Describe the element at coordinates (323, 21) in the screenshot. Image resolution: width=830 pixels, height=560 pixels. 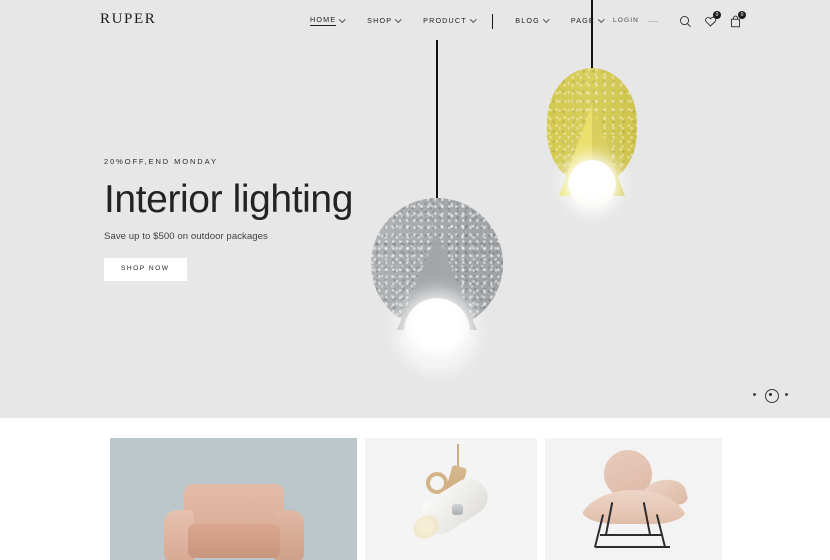
I see `nav-item-home-label: HOME` at that location.